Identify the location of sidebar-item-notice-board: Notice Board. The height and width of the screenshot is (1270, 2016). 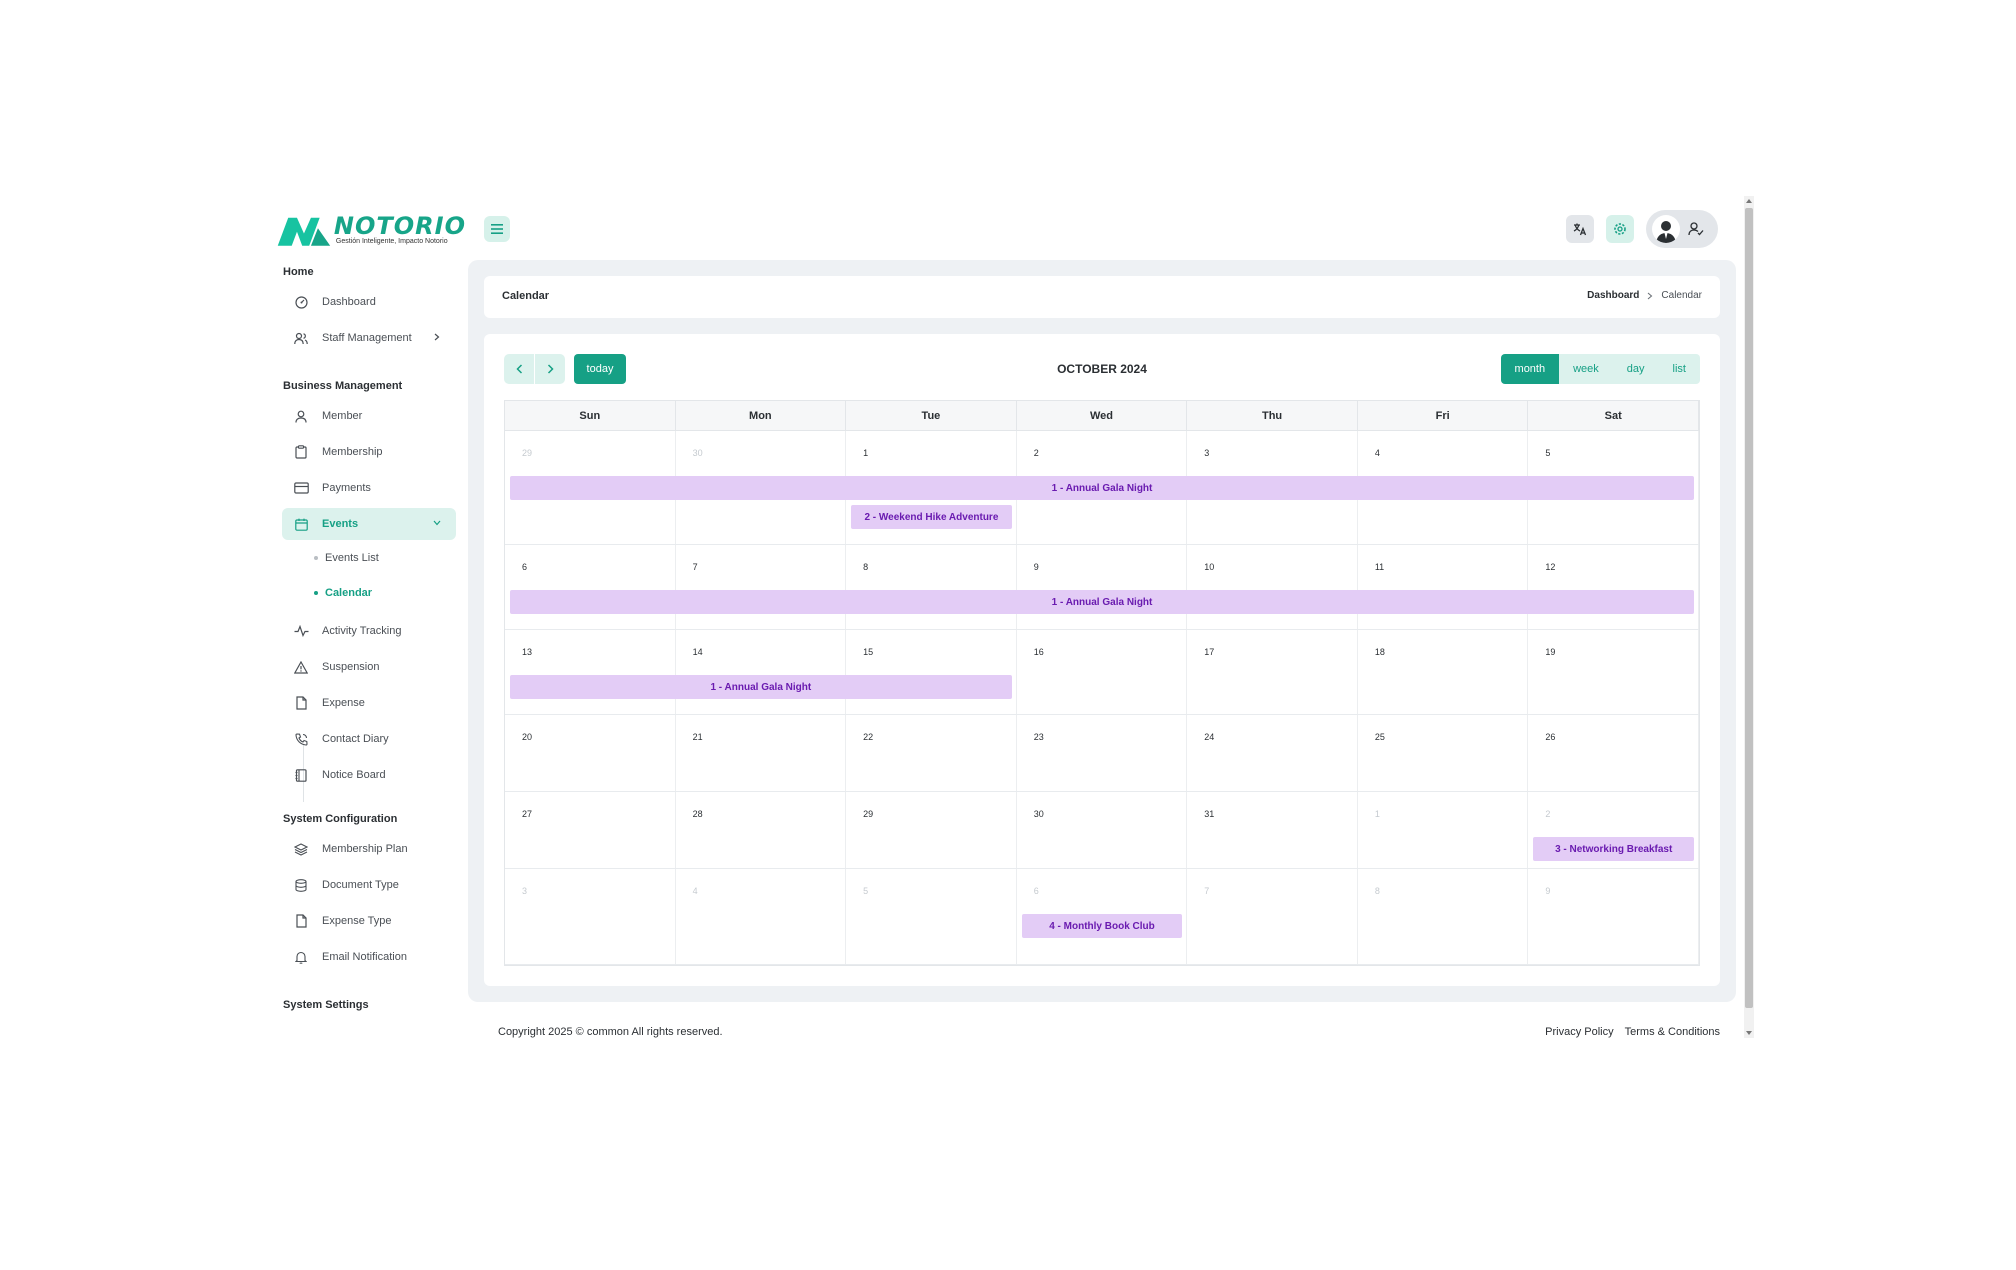
(369, 775).